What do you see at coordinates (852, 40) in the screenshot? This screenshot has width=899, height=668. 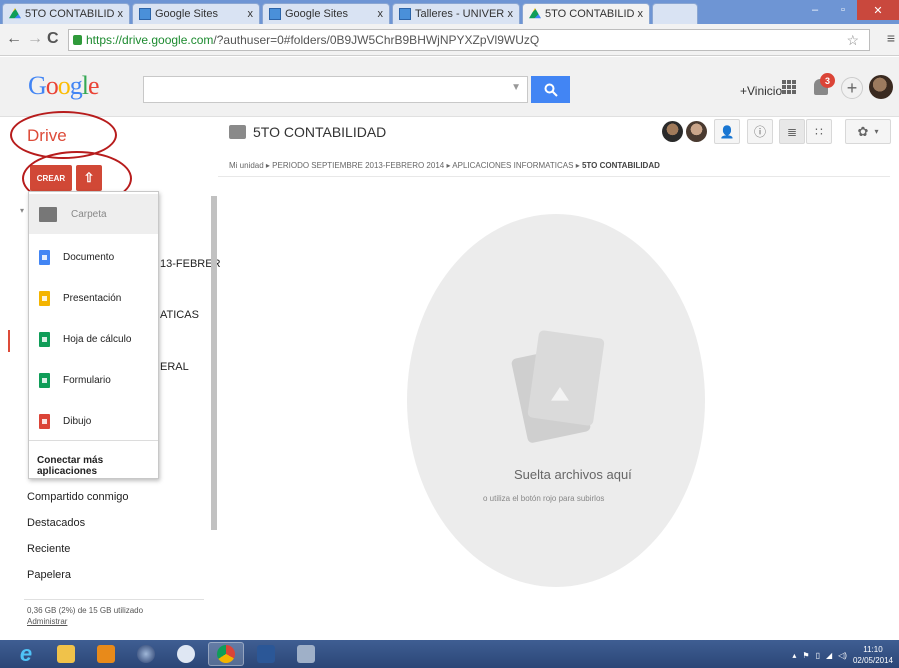 I see `bookmark-star-icon: ☆` at bounding box center [852, 40].